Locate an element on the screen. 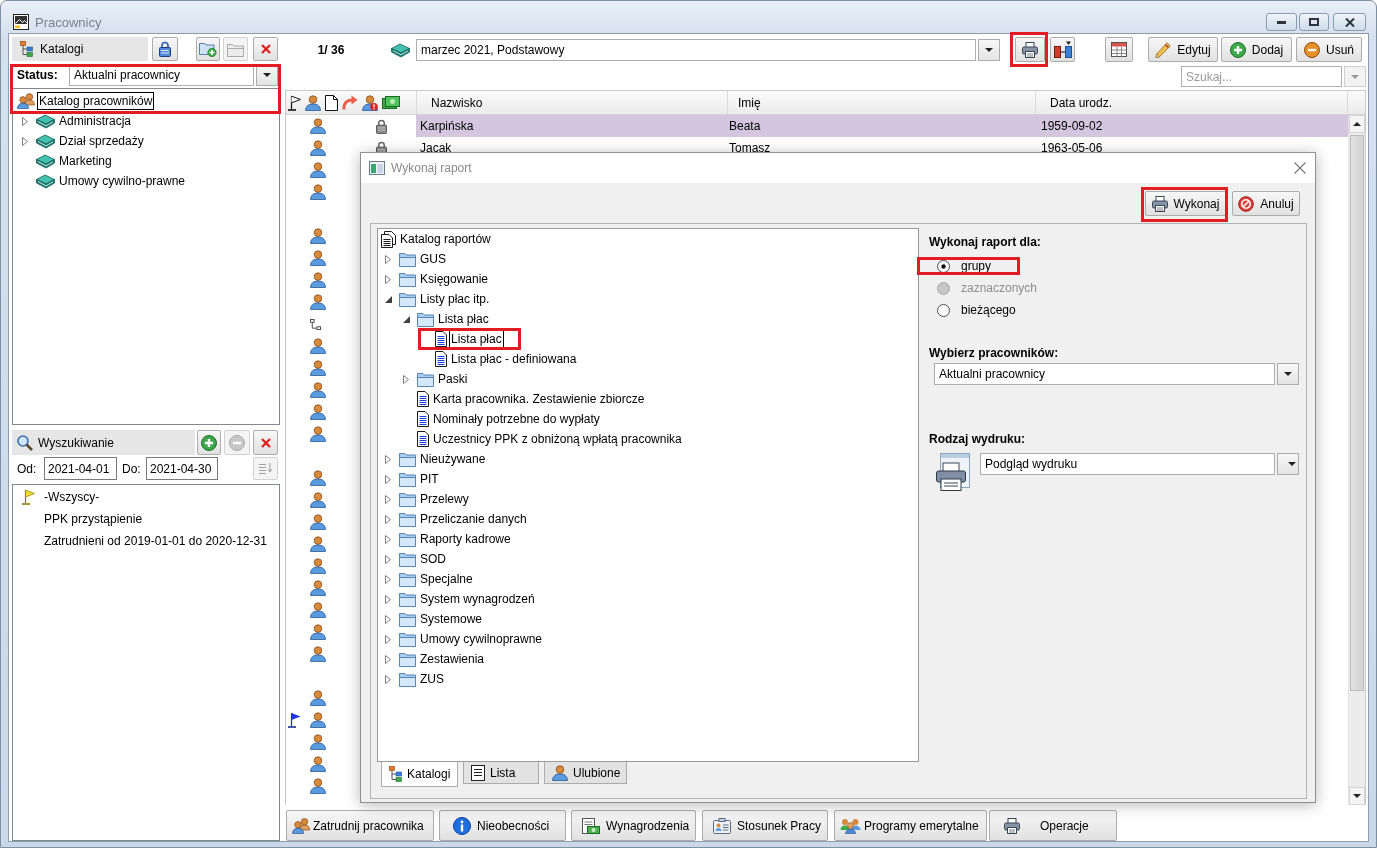 The width and height of the screenshot is (1377, 848). transfer-icon is located at coordinates (1062, 49).